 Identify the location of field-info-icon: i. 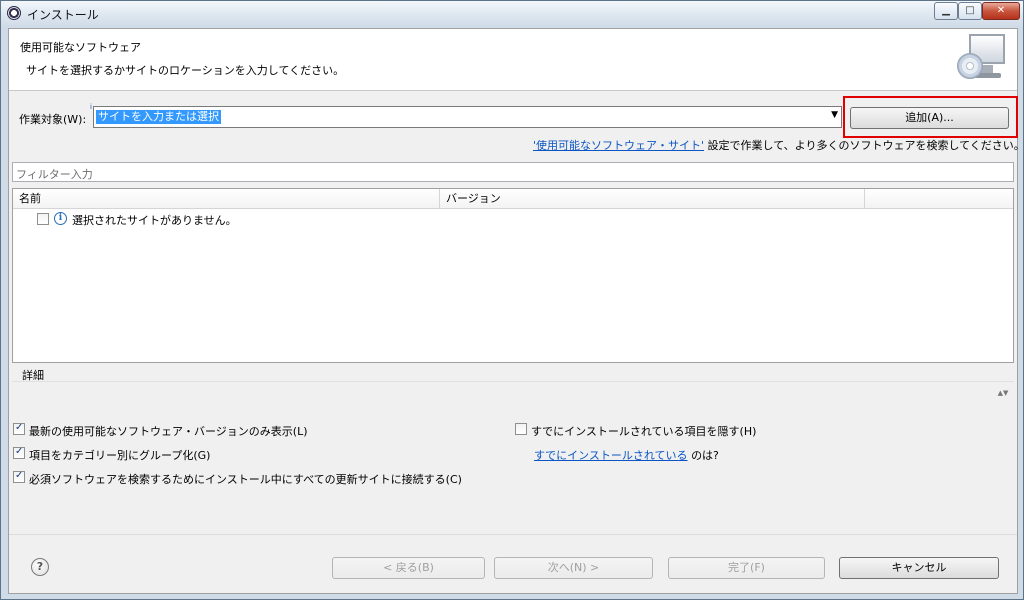
(91, 107).